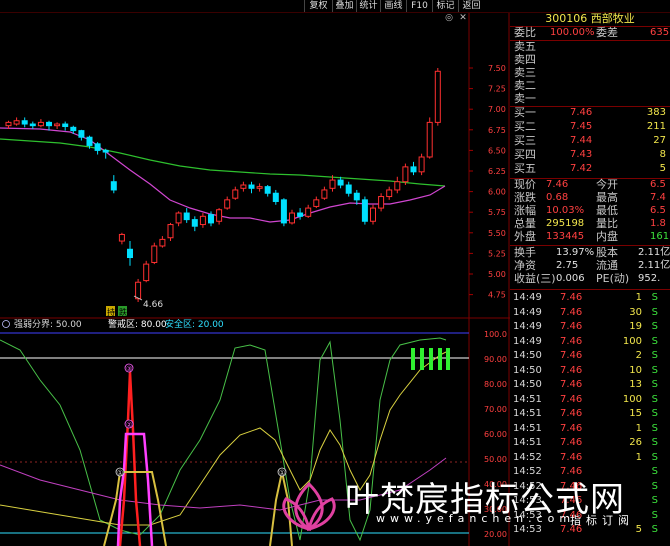  I want to click on sell-level-label: 卖三, so click(525, 72).